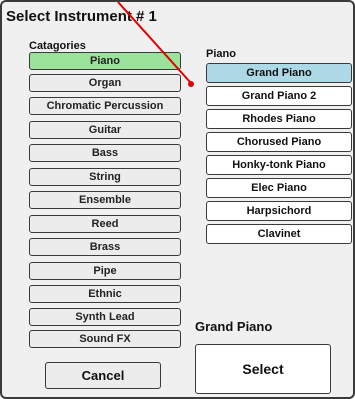 This screenshot has width=355, height=399. Describe the element at coordinates (81, 16) in the screenshot. I see `dialog-title: Select Instrument # 1` at that location.